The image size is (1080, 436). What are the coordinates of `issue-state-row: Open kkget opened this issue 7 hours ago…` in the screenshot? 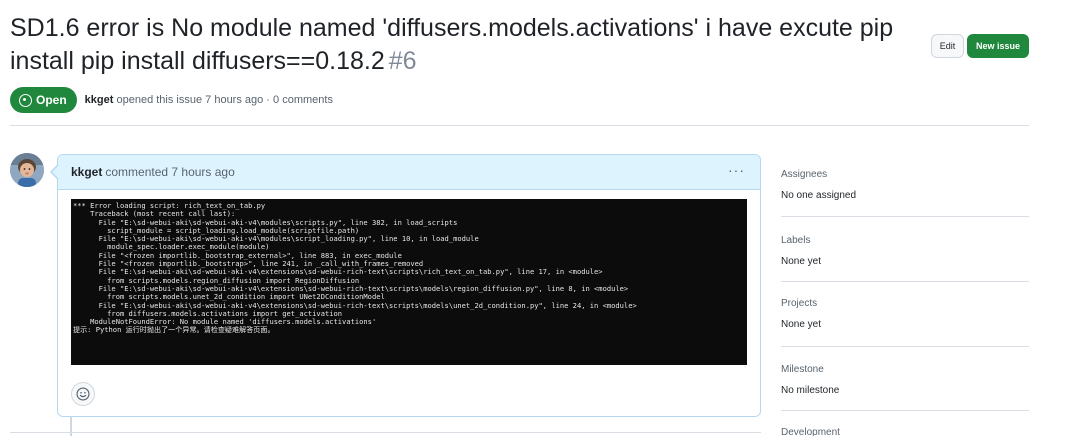 It's located at (171, 100).